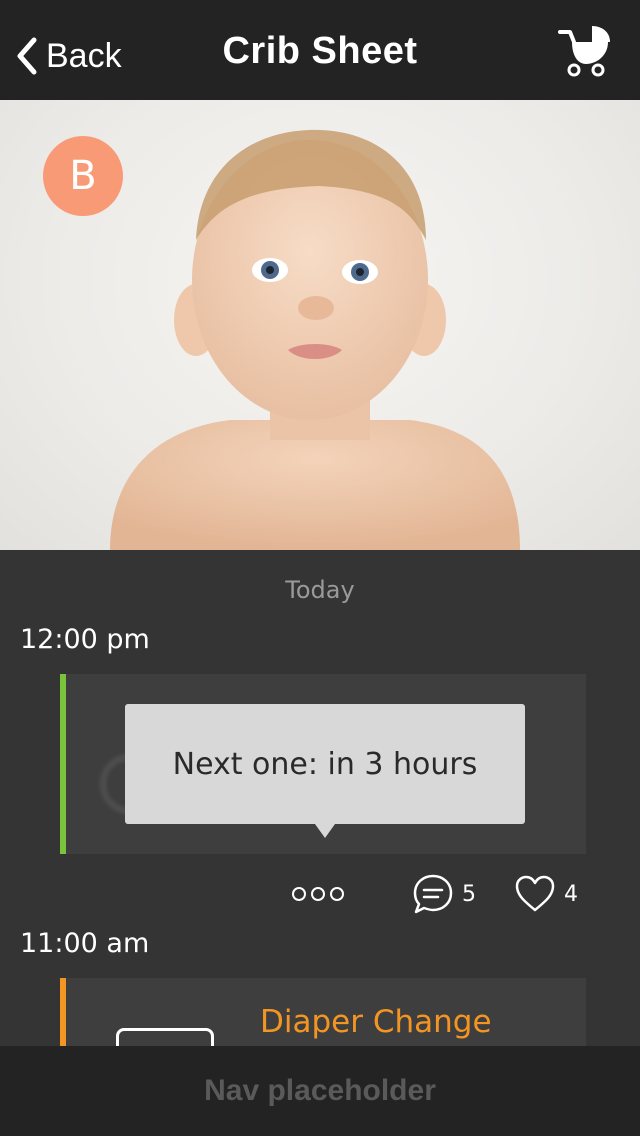 This screenshot has width=640, height=1136. What do you see at coordinates (586, 50) in the screenshot?
I see `stroller-icon` at bounding box center [586, 50].